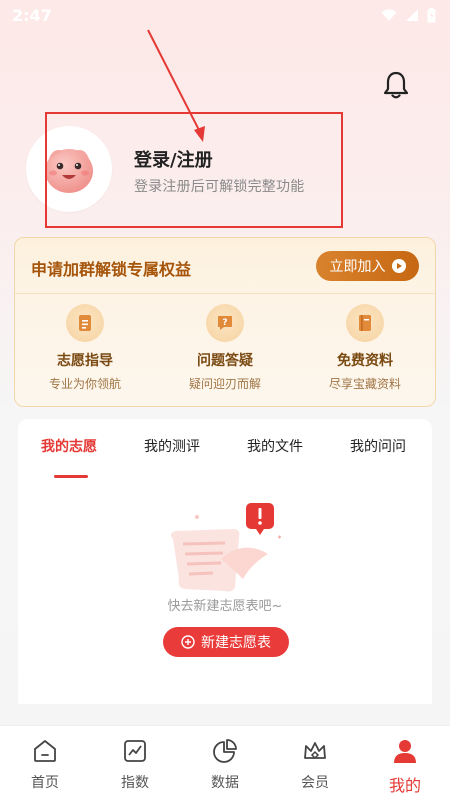 The image size is (450, 800). Describe the element at coordinates (225, 783) in the screenshot. I see `tabbar-label: 数据` at that location.